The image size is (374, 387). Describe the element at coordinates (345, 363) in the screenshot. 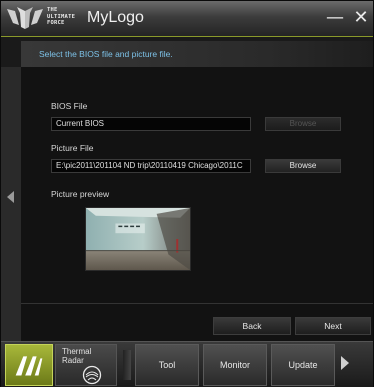

I see `arrow-right-icon` at that location.